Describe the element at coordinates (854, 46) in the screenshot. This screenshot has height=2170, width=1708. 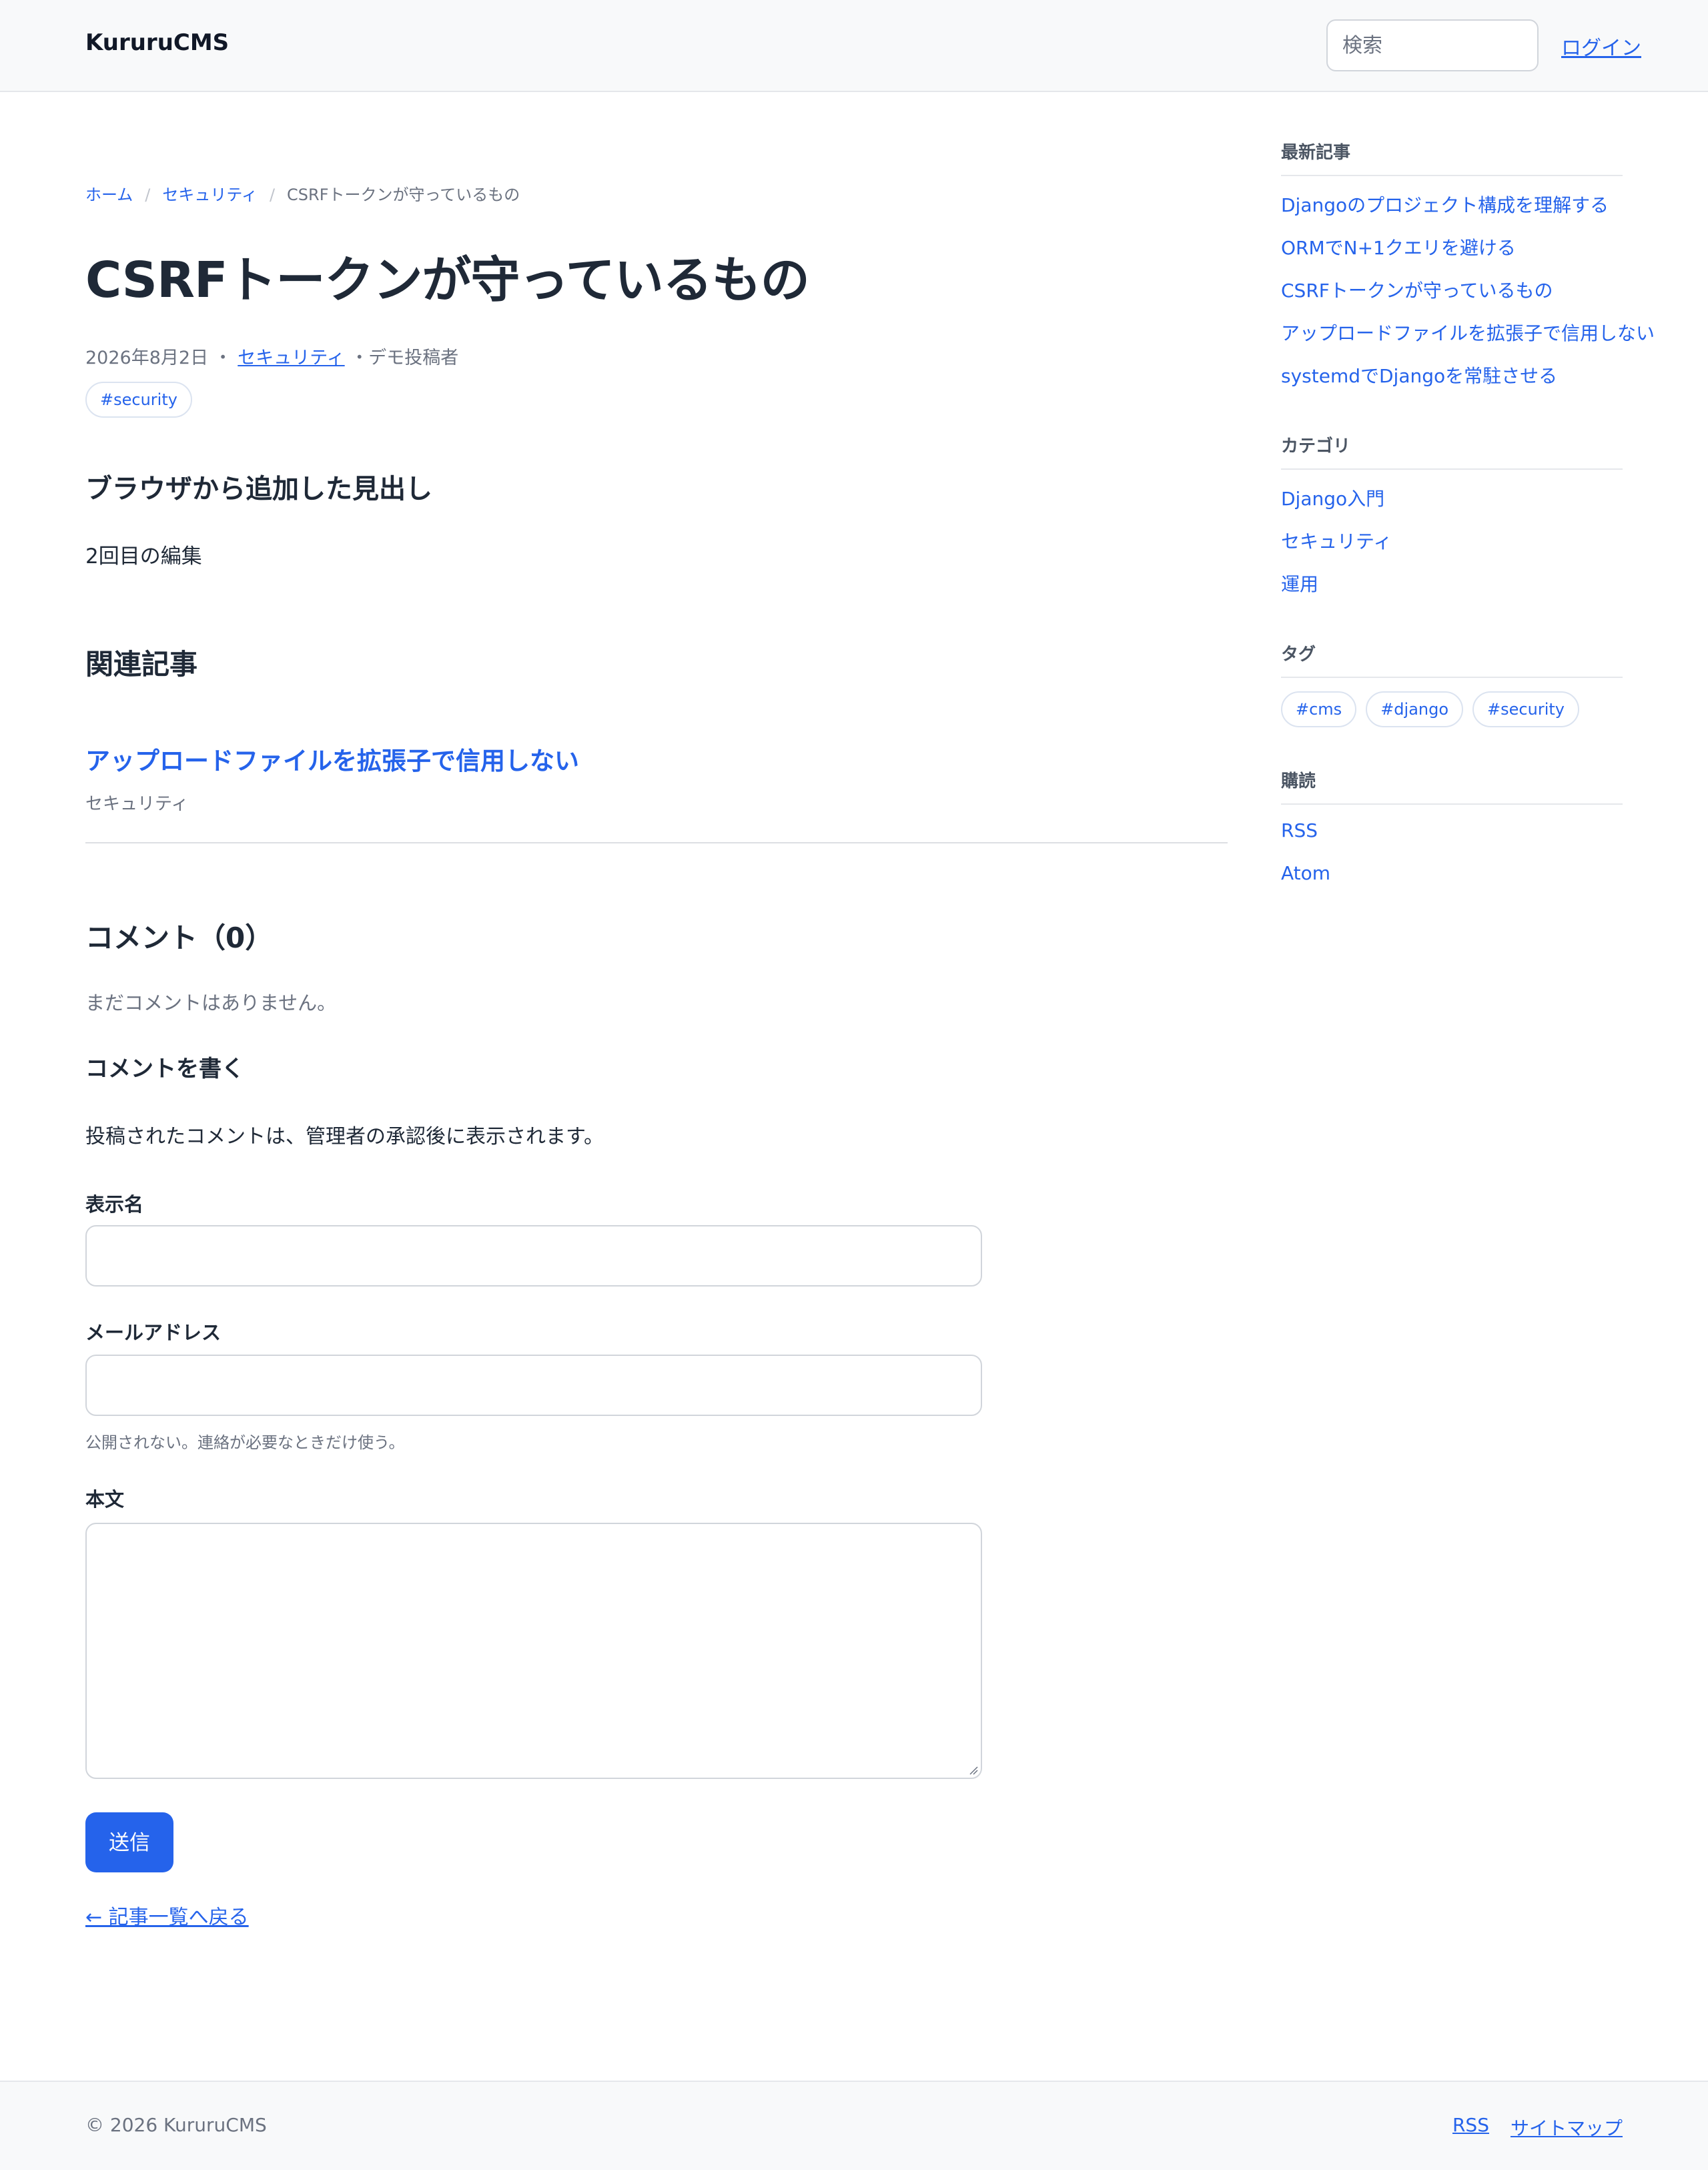
I see `site-header: KururuCMS ログイン` at that location.